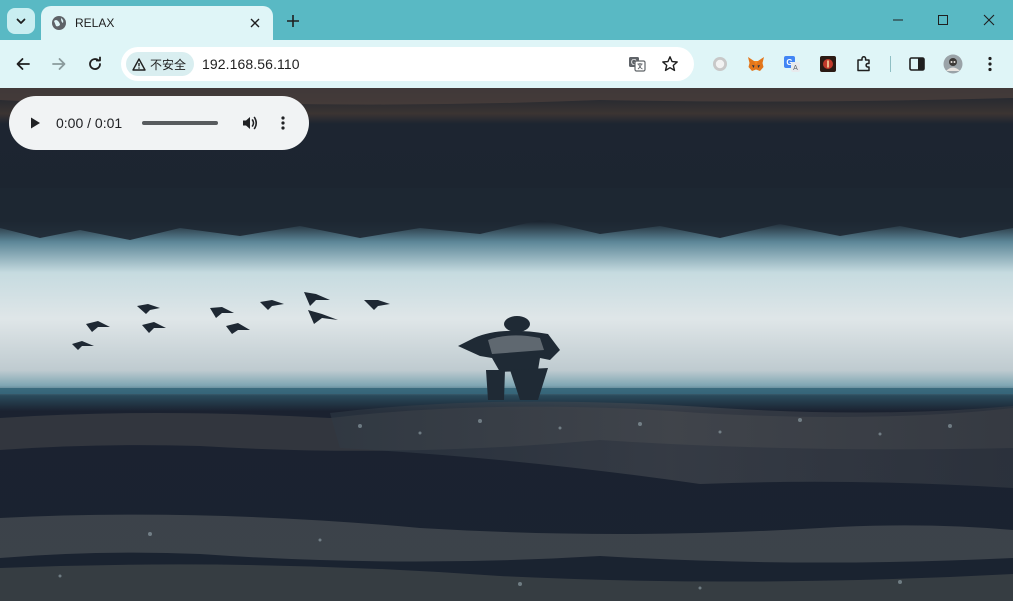  What do you see at coordinates (251, 64) in the screenshot?
I see `url-text: 192.168.56.110` at bounding box center [251, 64].